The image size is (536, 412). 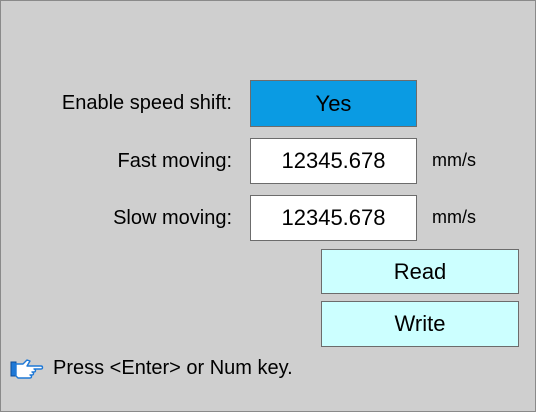 I want to click on slow-moving-field: 12345.678, so click(x=333, y=218).